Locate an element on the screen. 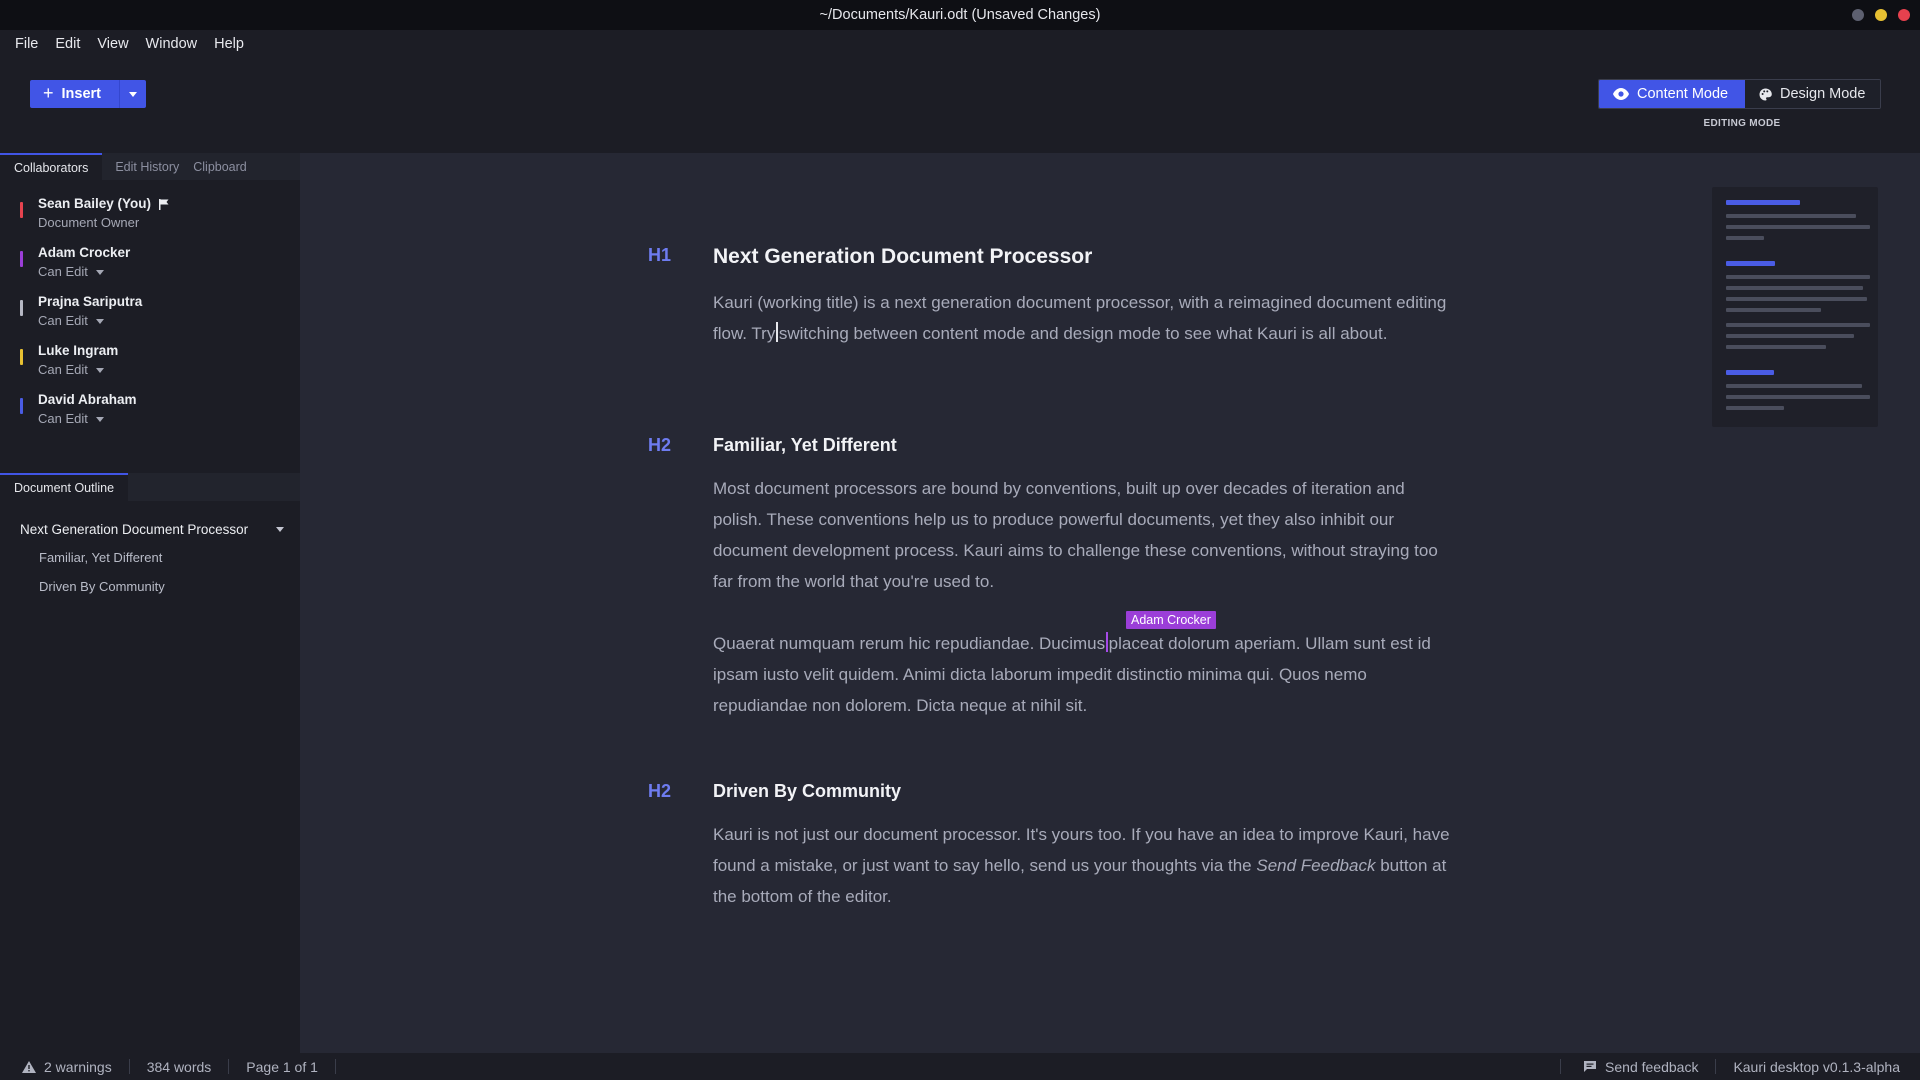 The image size is (1920, 1080). insert-button-group: + Insert is located at coordinates (88, 94).